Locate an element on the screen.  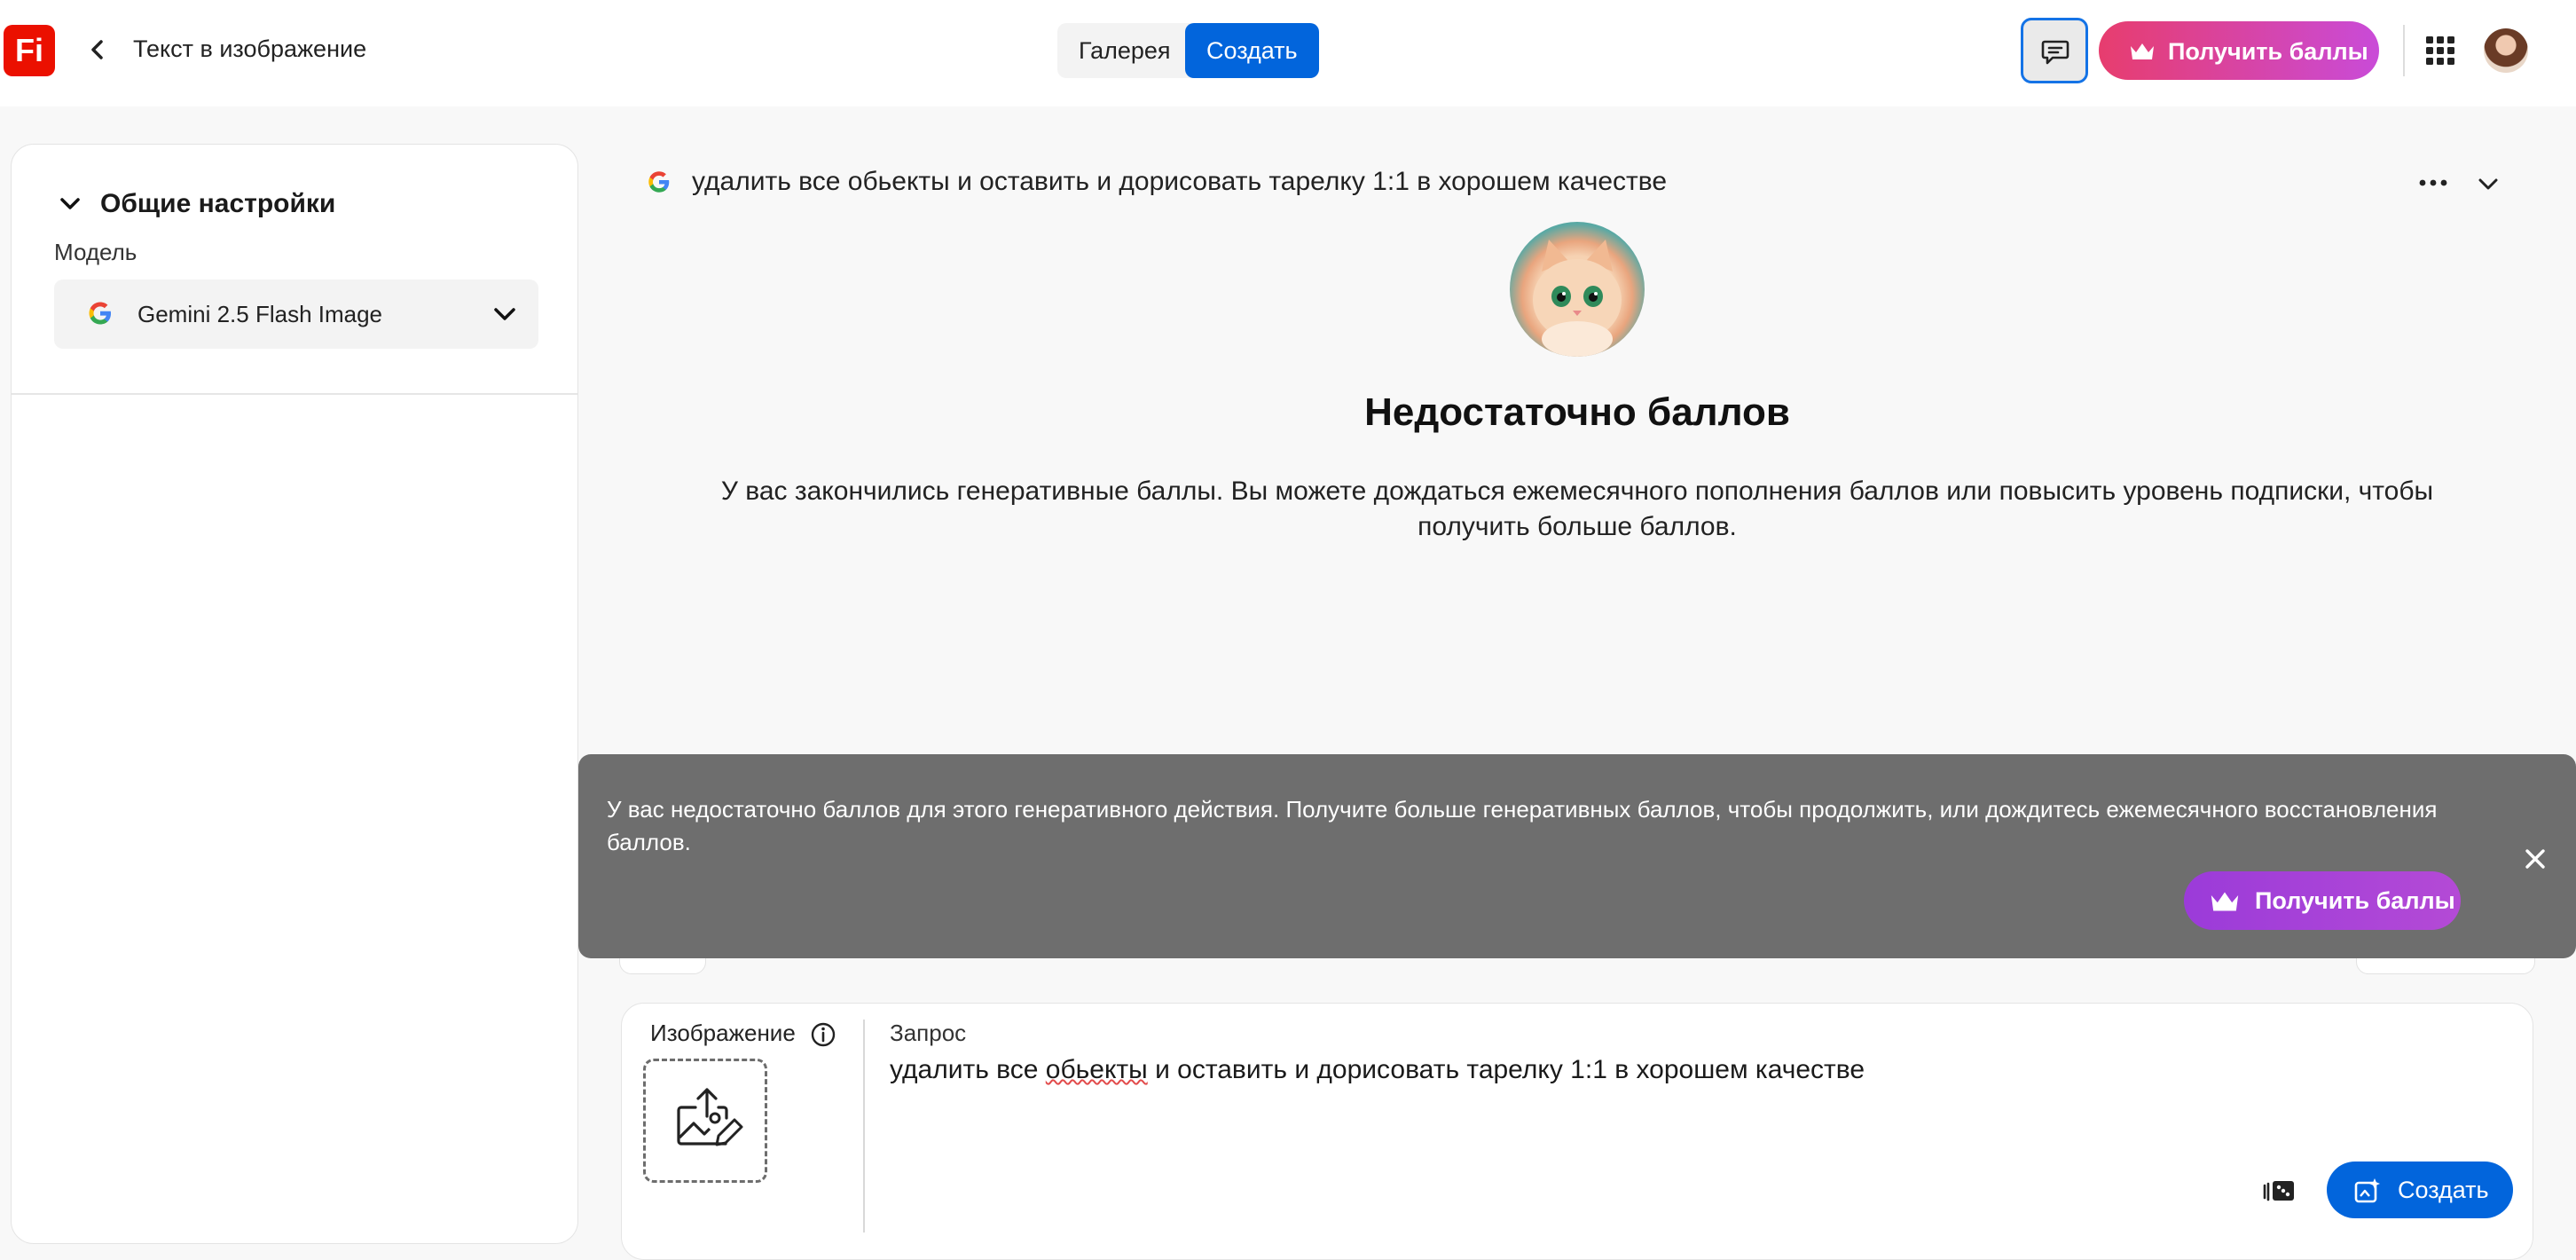
composer-divider is located at coordinates (864, 1126).